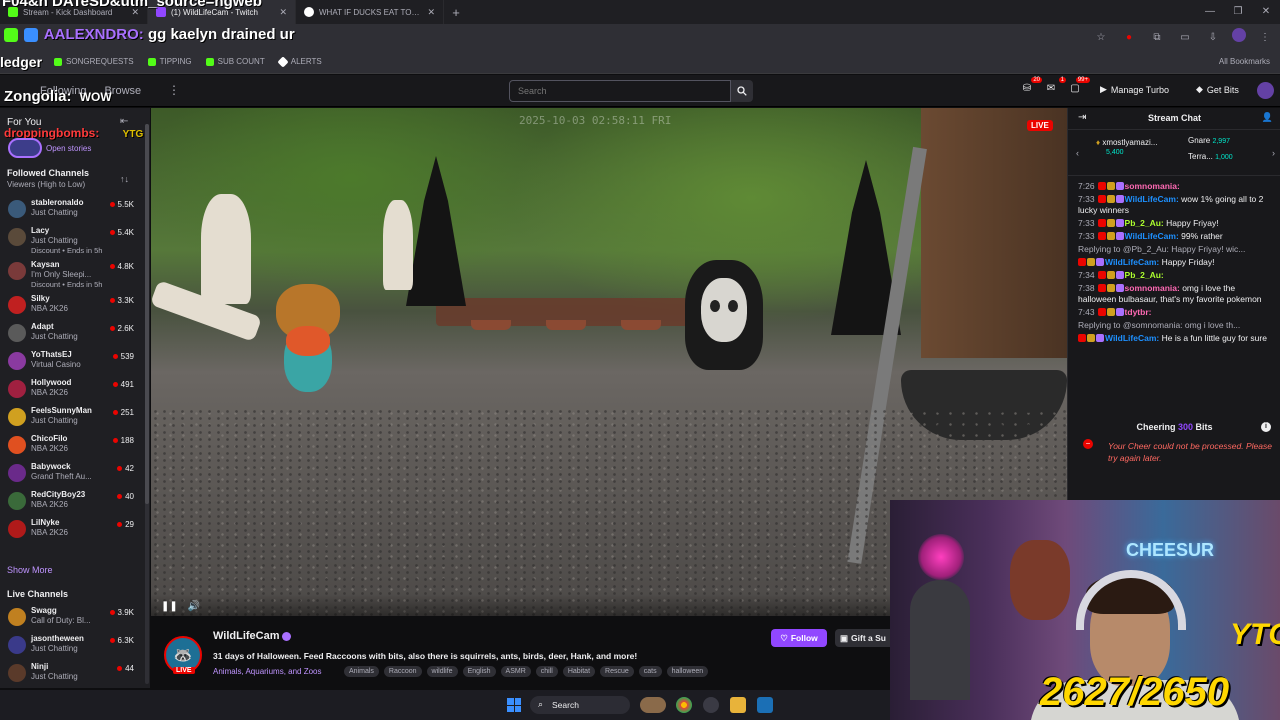 This screenshot has height=720, width=1280. I want to click on followed-channel-item: stableronaldo Just Chatting 5.5K, so click(75, 210).